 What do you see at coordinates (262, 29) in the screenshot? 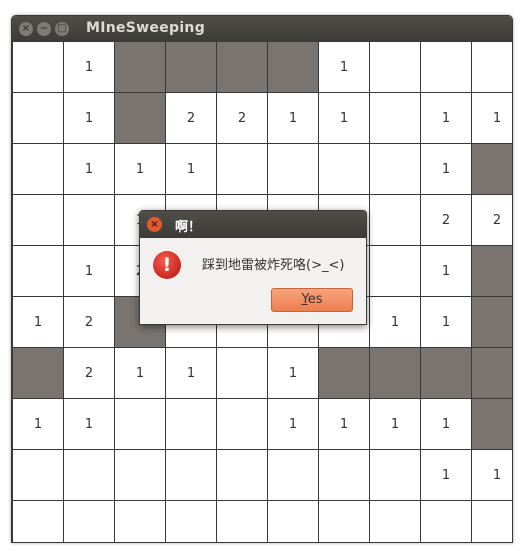
I see `title-bar: × − □ MIneSweeping` at bounding box center [262, 29].